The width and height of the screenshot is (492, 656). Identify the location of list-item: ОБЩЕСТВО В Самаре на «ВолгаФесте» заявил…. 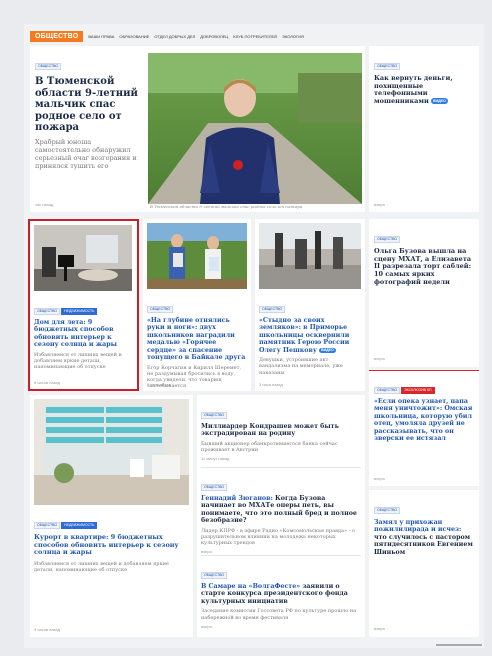
(281, 595).